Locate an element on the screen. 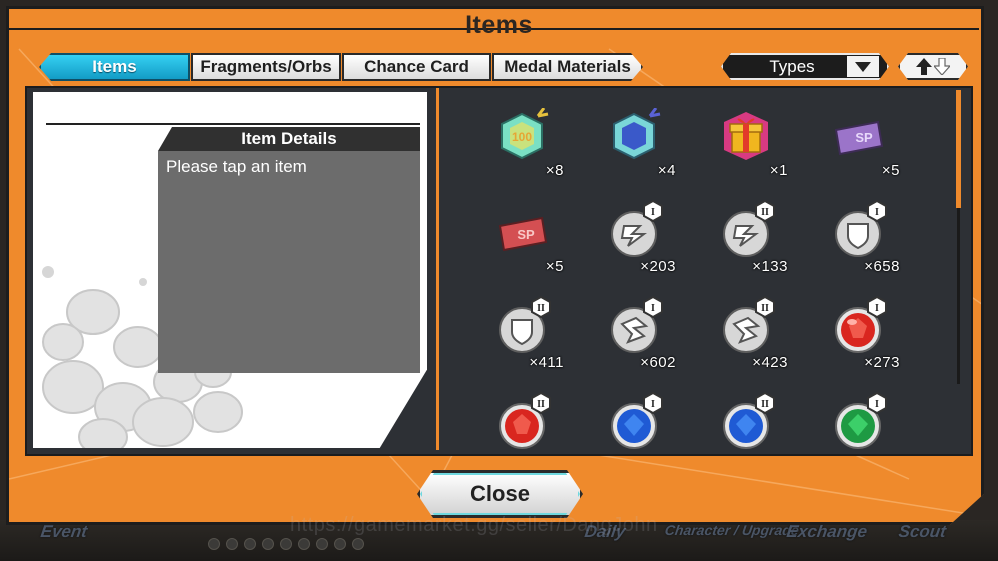 The width and height of the screenshot is (998, 561). item-quantity: ×423 is located at coordinates (770, 362).